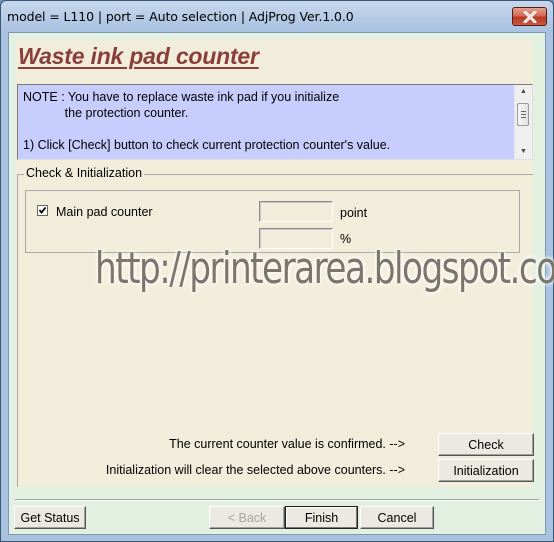 This screenshot has height=542, width=554. Describe the element at coordinates (486, 470) in the screenshot. I see `initialization-button: Initialization` at that location.